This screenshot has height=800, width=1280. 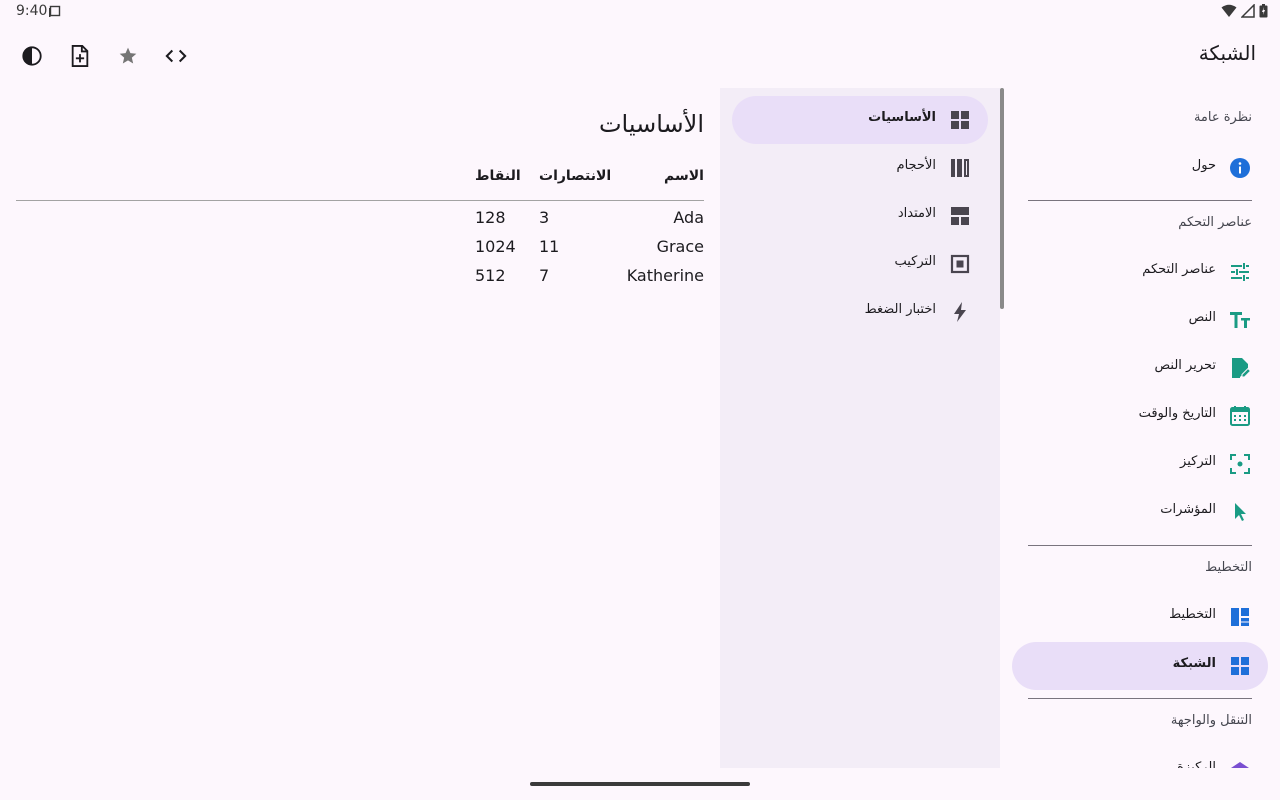 I want to click on favorite-button, so click(x=128, y=56).